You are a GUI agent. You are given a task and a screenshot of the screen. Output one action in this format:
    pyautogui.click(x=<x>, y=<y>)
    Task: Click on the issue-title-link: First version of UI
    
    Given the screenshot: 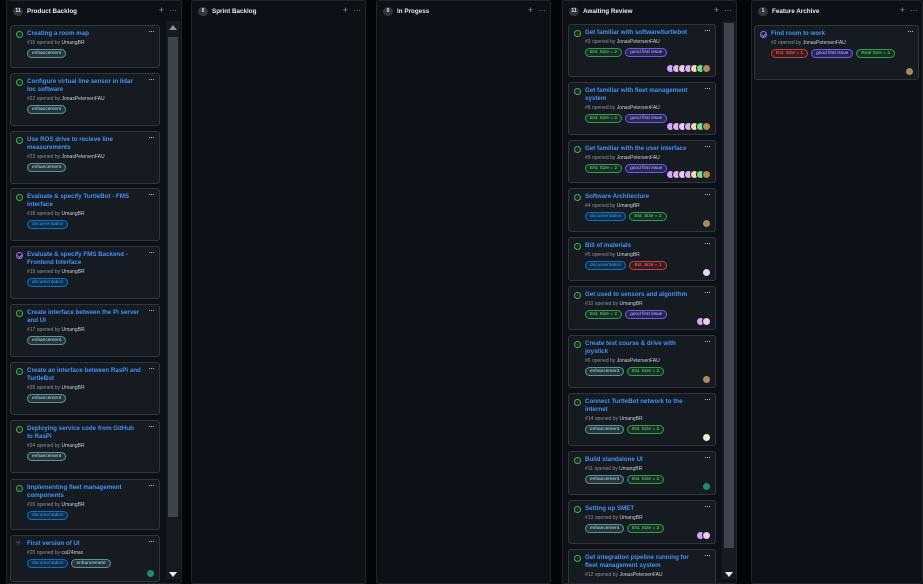 What is the action you would take?
    pyautogui.click(x=91, y=544)
    